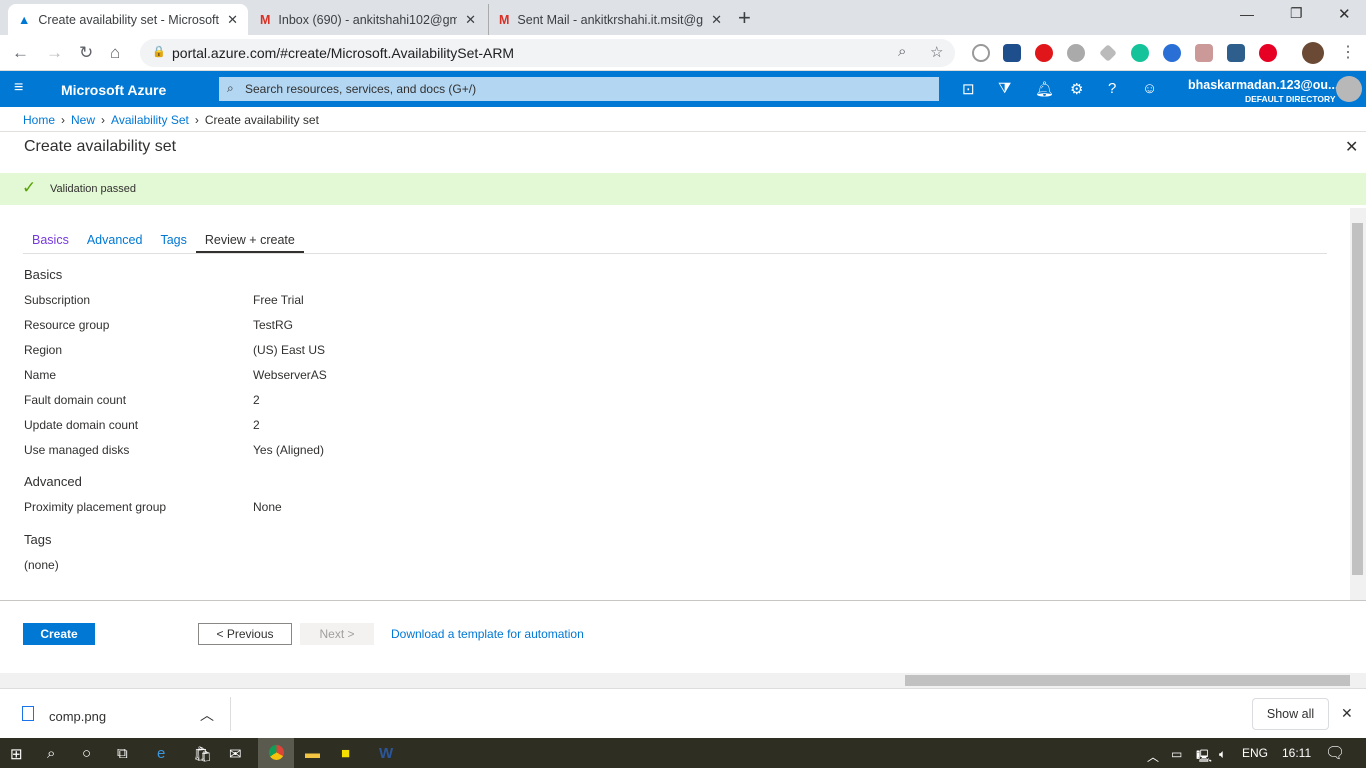 This screenshot has width=1366, height=768. What do you see at coordinates (161, 753) in the screenshot?
I see `edge-icon: e` at bounding box center [161, 753].